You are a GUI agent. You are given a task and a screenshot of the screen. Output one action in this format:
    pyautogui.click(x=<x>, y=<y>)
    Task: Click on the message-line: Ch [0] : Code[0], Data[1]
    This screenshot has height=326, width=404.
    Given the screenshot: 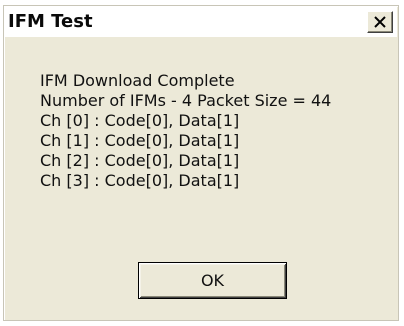 What is the action you would take?
    pyautogui.click(x=140, y=120)
    